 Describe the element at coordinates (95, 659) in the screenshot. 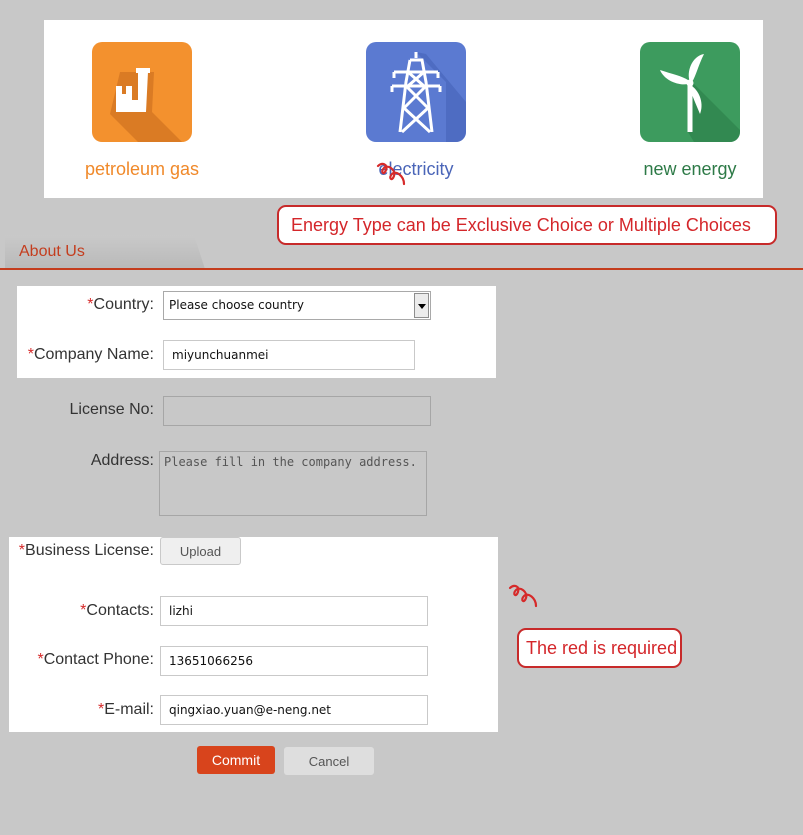

I see `contact-phone-label: *Contact Phone:` at that location.